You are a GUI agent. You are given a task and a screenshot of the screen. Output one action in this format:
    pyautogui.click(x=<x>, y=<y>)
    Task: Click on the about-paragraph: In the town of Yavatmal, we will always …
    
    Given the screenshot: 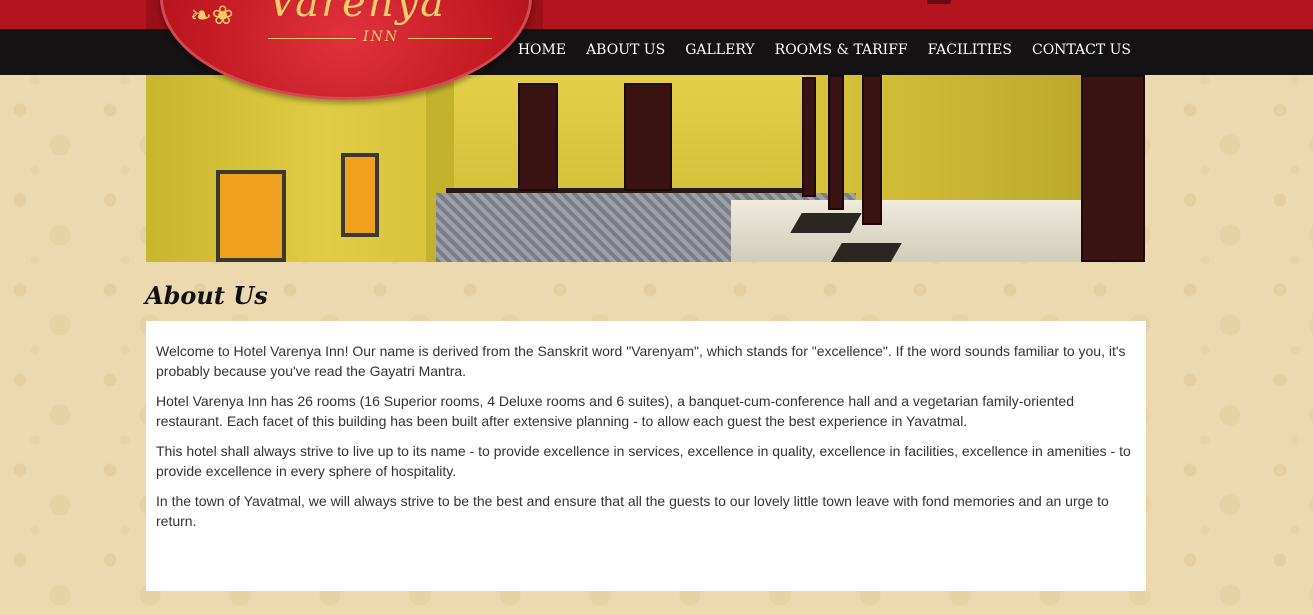 What is the action you would take?
    pyautogui.click(x=632, y=511)
    